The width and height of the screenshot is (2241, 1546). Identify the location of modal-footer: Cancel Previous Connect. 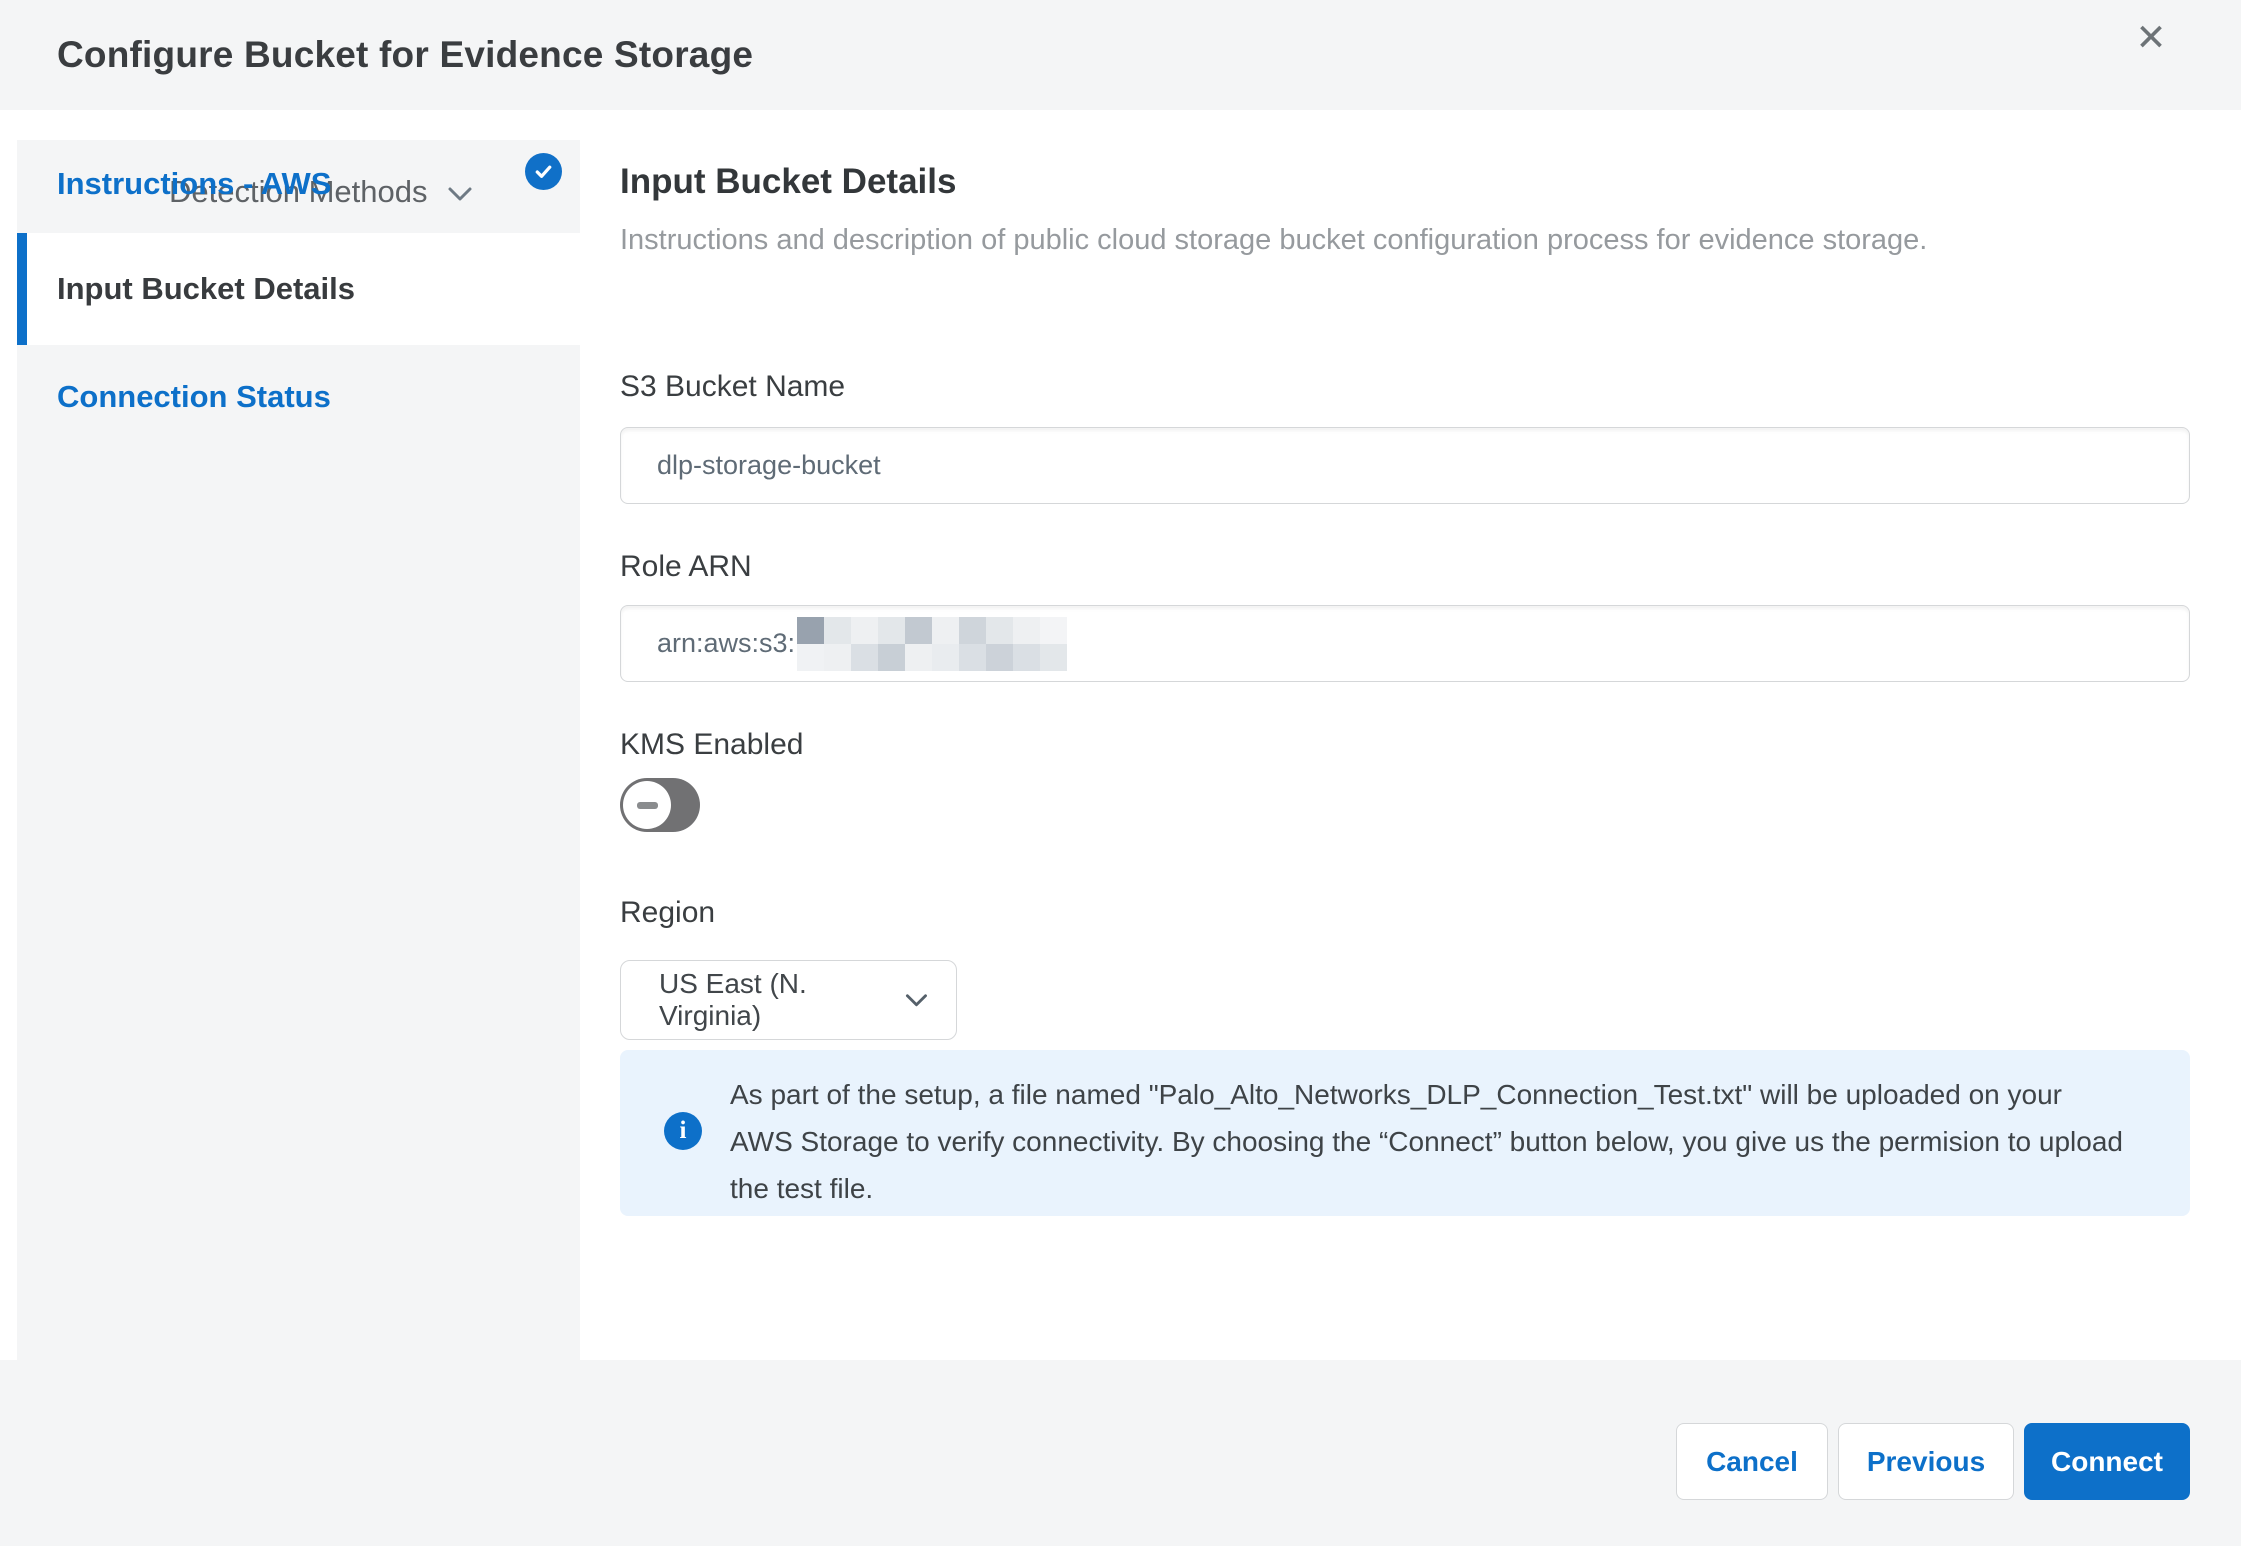
(1120, 1453).